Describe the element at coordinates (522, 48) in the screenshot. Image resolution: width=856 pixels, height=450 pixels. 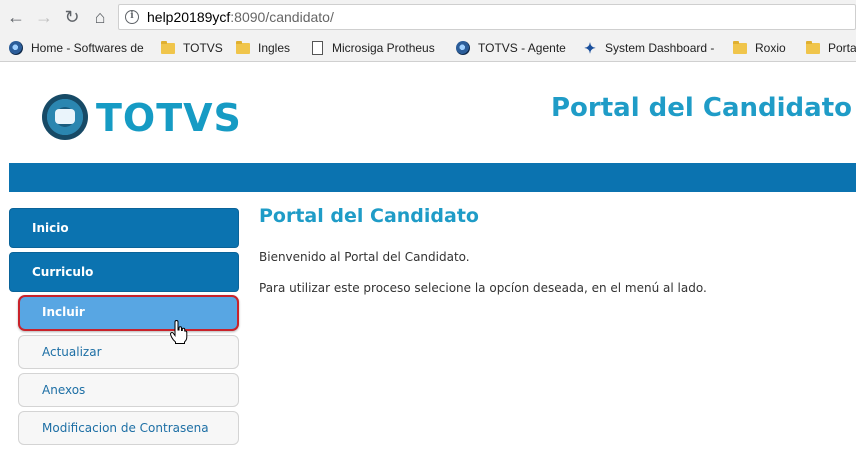
I see `bookmark-label: TOTVS - Agente` at that location.